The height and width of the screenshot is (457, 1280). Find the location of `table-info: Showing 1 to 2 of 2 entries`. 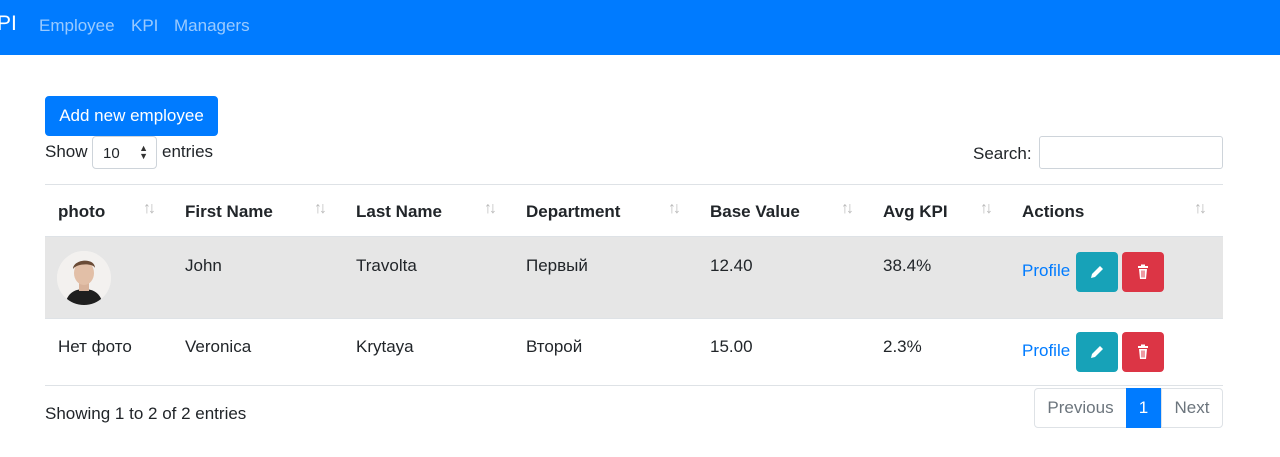

table-info: Showing 1 to 2 of 2 entries is located at coordinates (146, 413).